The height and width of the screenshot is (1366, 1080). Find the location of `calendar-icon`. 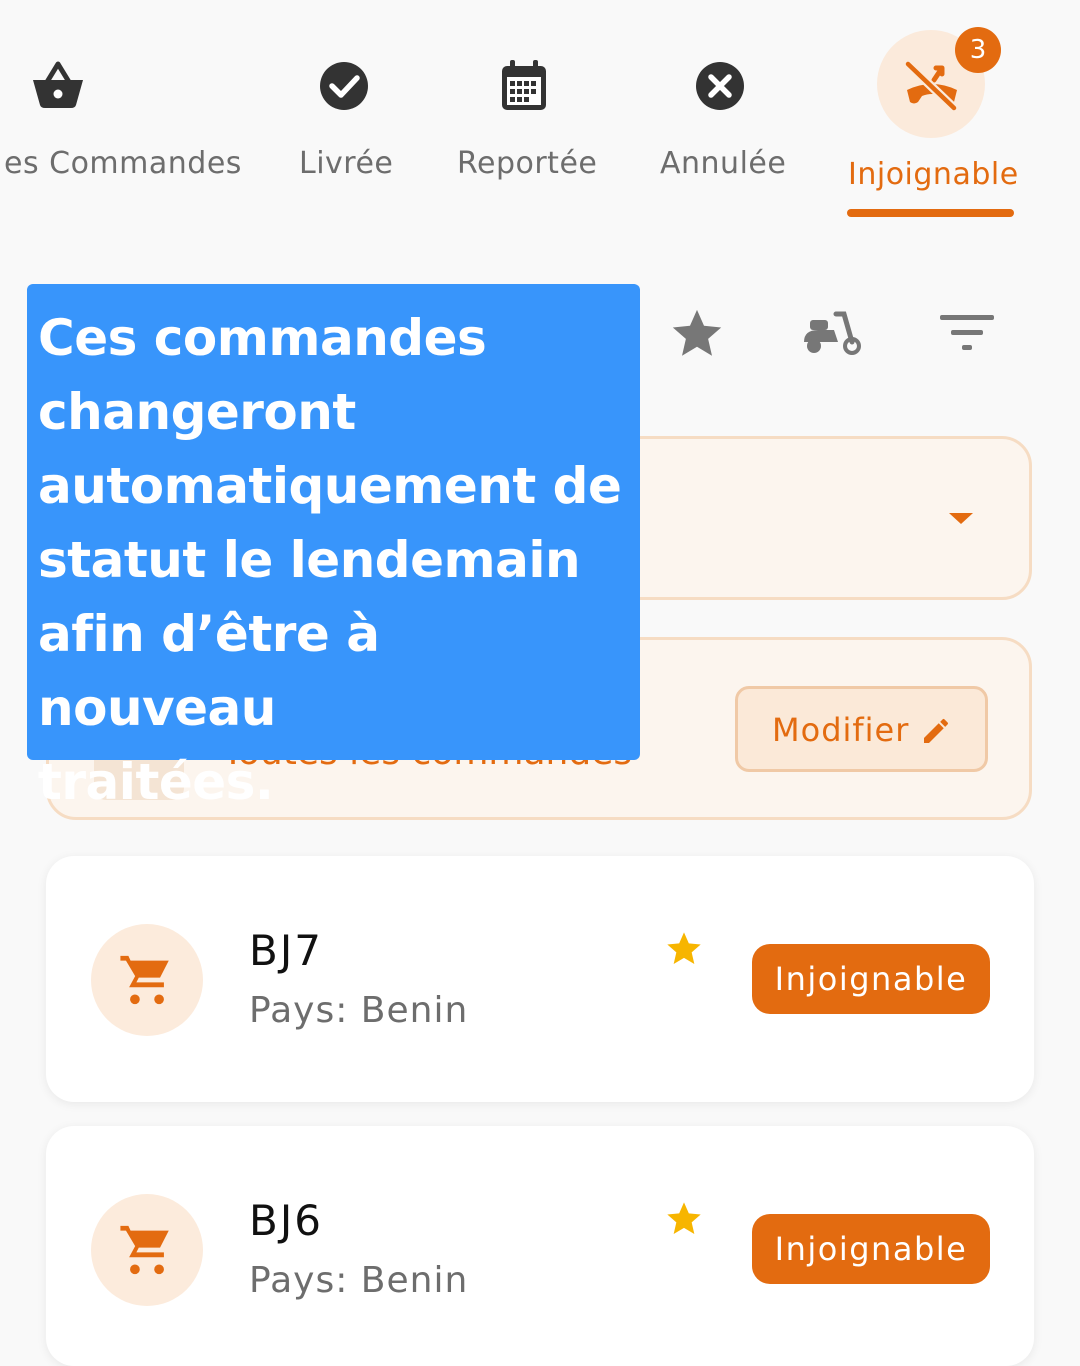

calendar-icon is located at coordinates (524, 85).